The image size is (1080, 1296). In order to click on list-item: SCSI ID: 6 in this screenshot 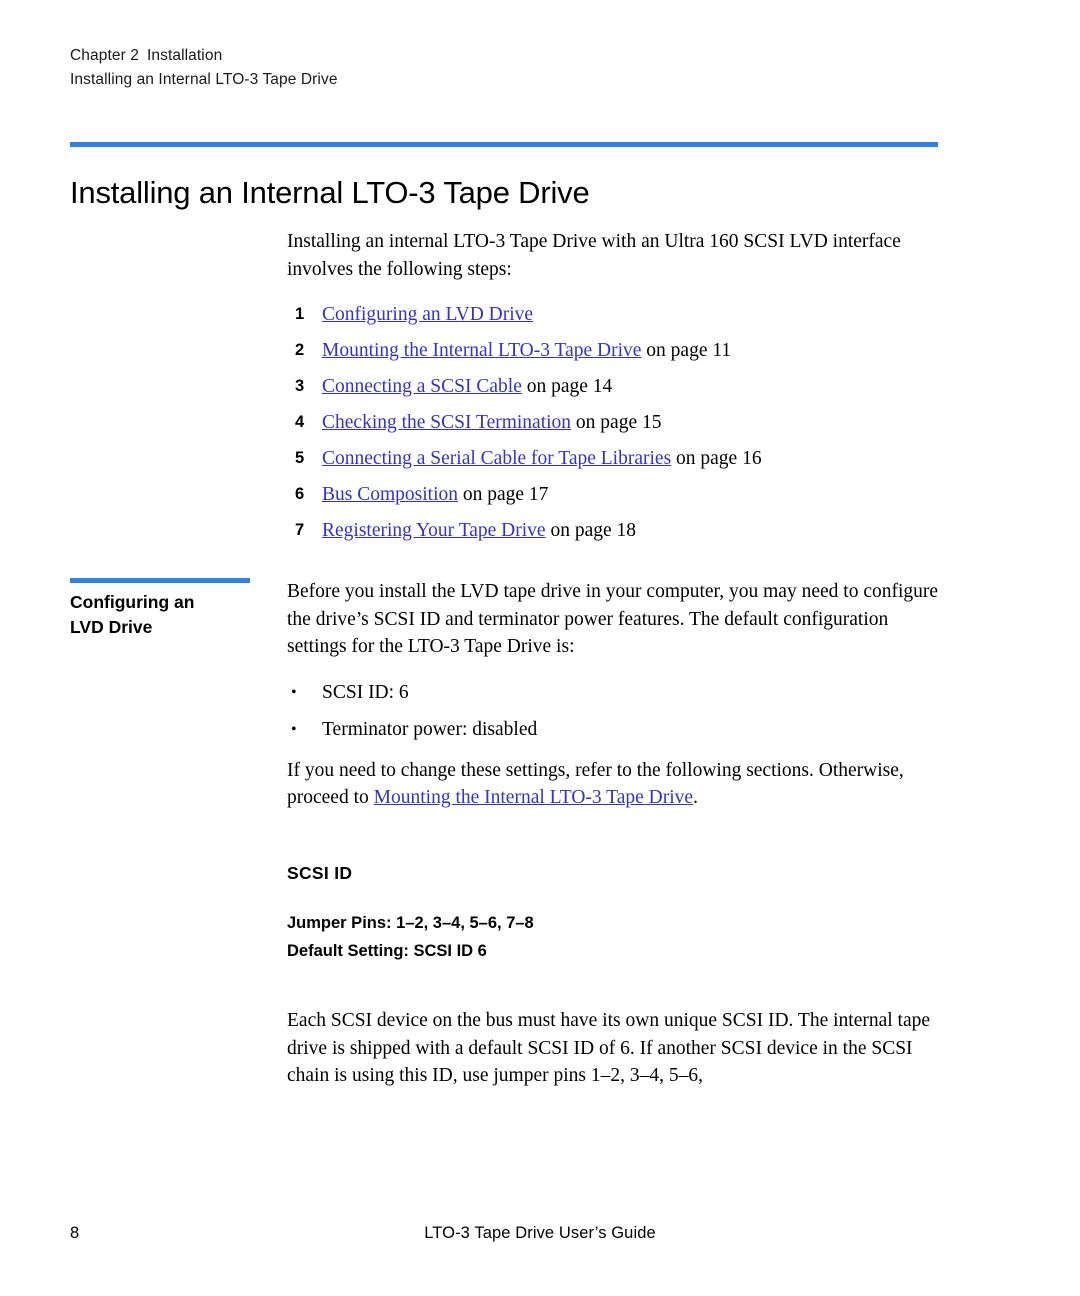, I will do `click(617, 692)`.